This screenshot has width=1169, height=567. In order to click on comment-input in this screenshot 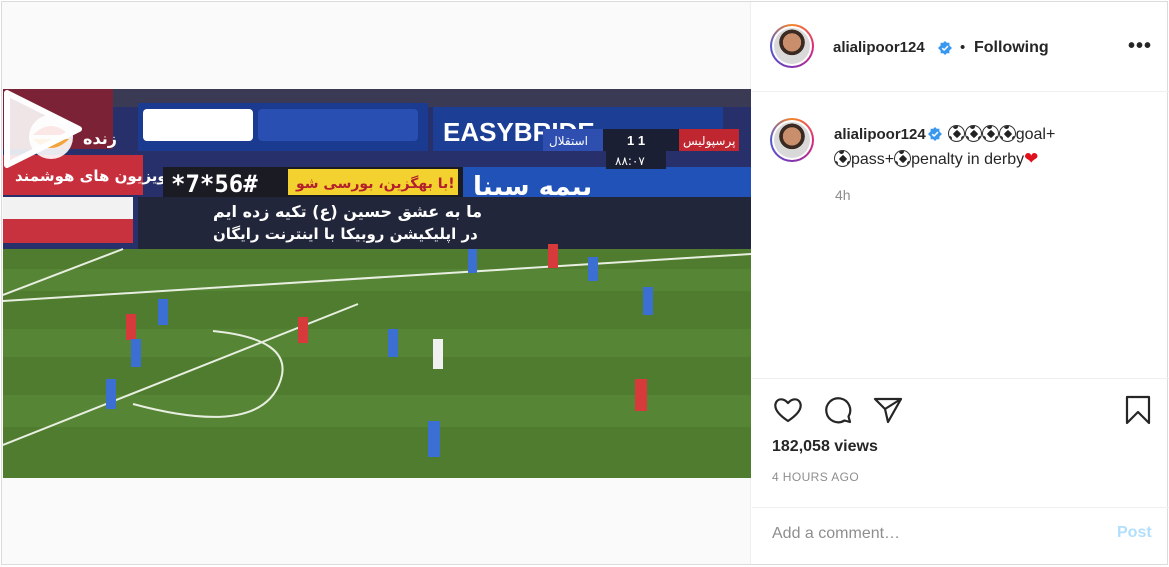, I will do `click(932, 534)`.